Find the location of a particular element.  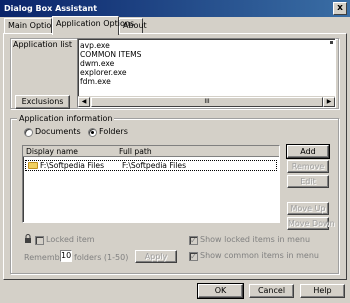

application-list-label: Application list is located at coordinates (42, 44).